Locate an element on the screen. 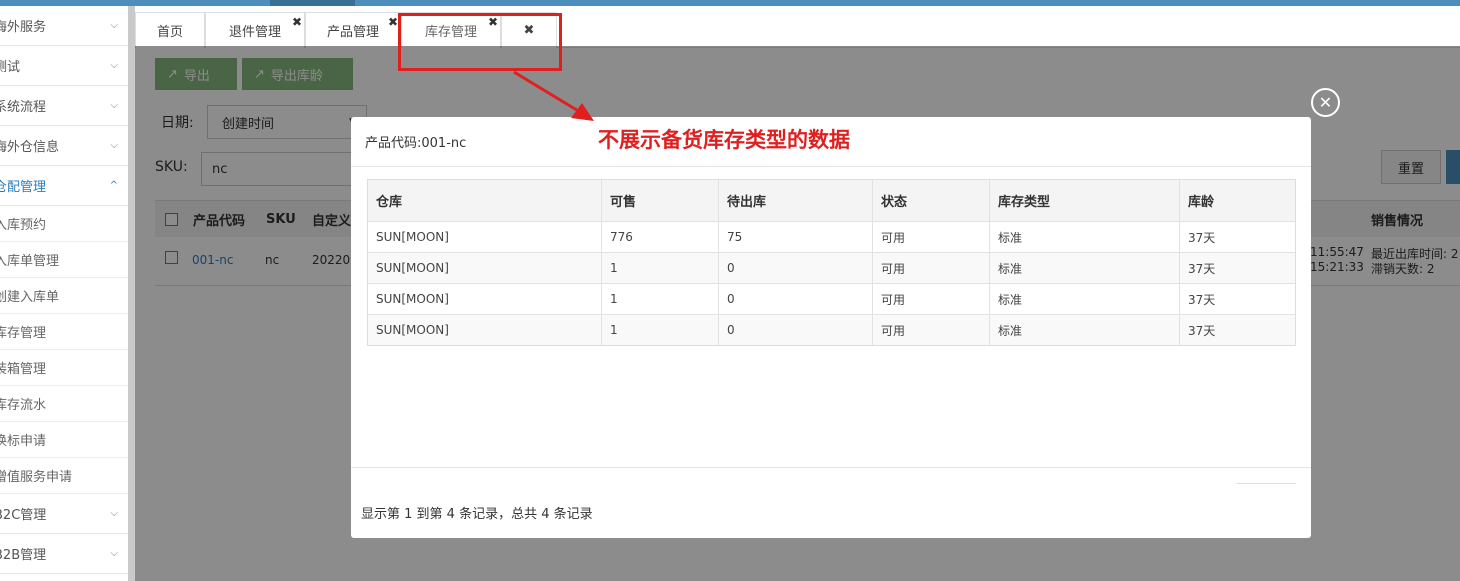 This screenshot has width=1460, height=581. table-row: SUN[MOON] 776 75 可用 标准 37天 is located at coordinates (831, 236).